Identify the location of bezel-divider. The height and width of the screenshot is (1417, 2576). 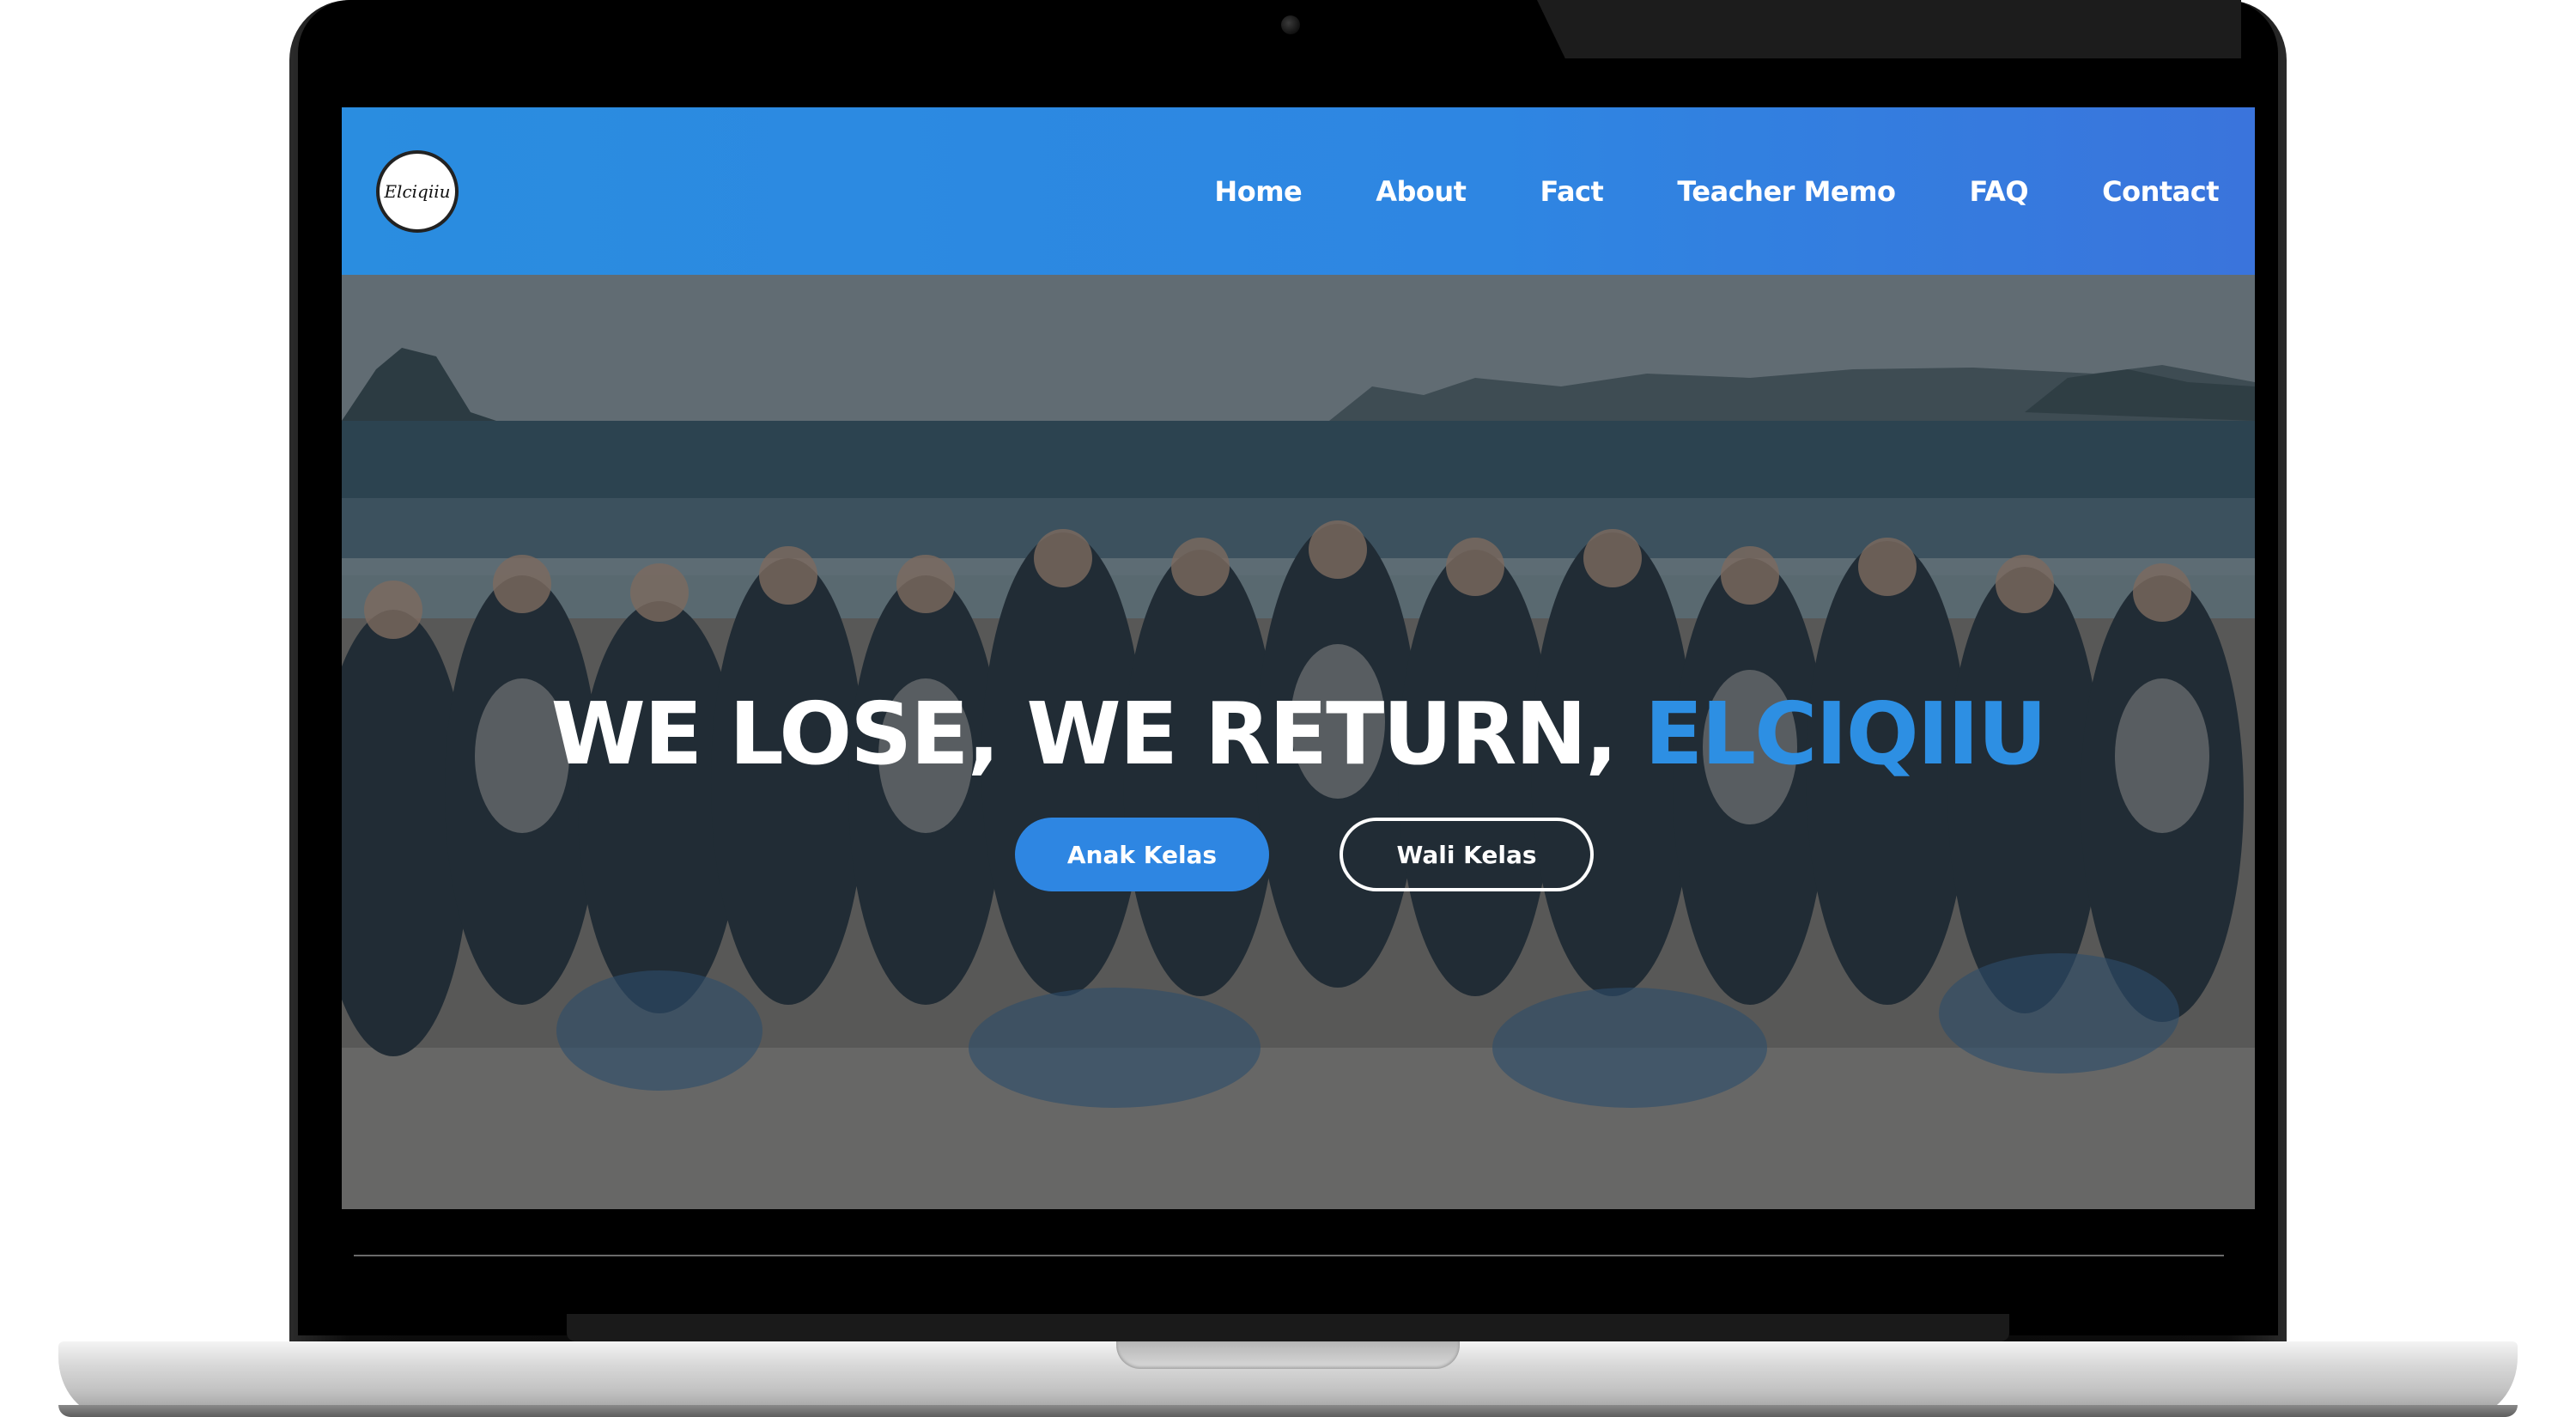
(1289, 1255).